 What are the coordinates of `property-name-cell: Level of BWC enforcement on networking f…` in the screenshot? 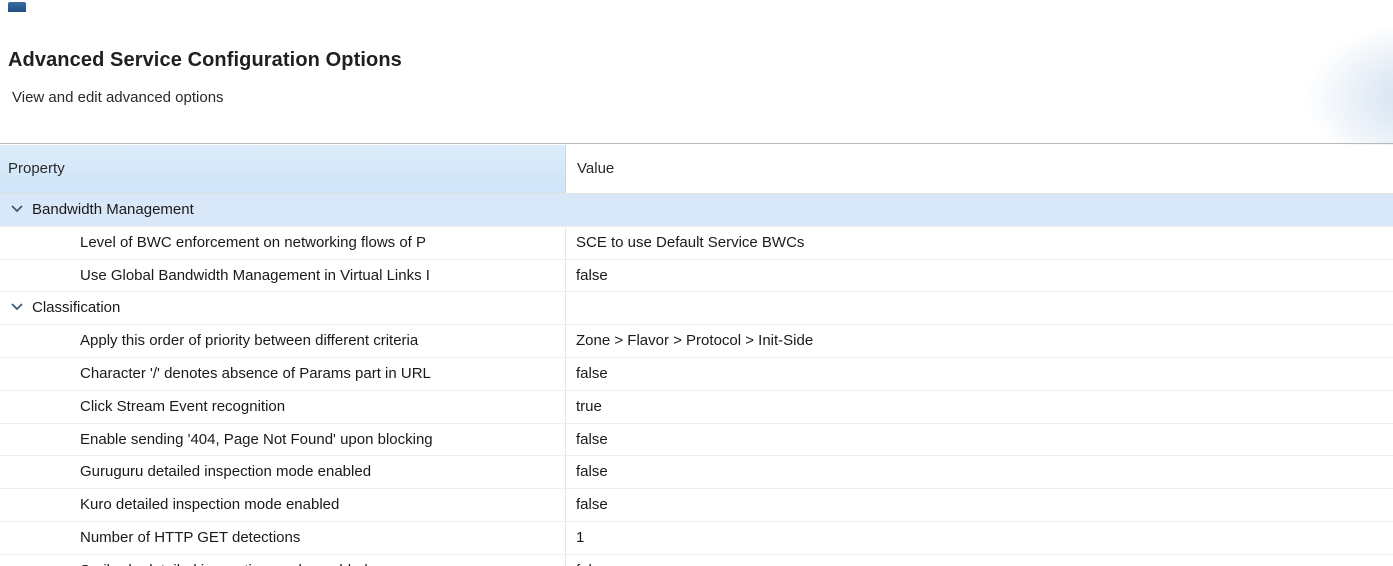 It's located at (283, 242).